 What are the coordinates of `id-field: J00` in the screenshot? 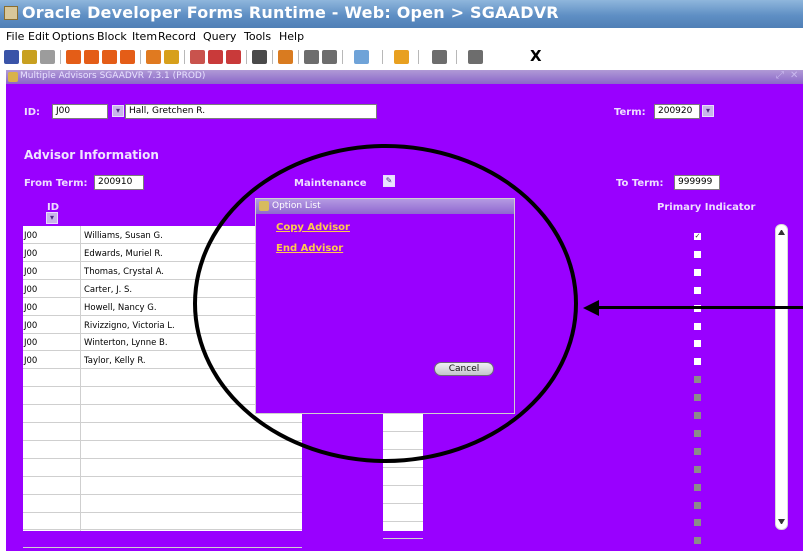 It's located at (80, 111).